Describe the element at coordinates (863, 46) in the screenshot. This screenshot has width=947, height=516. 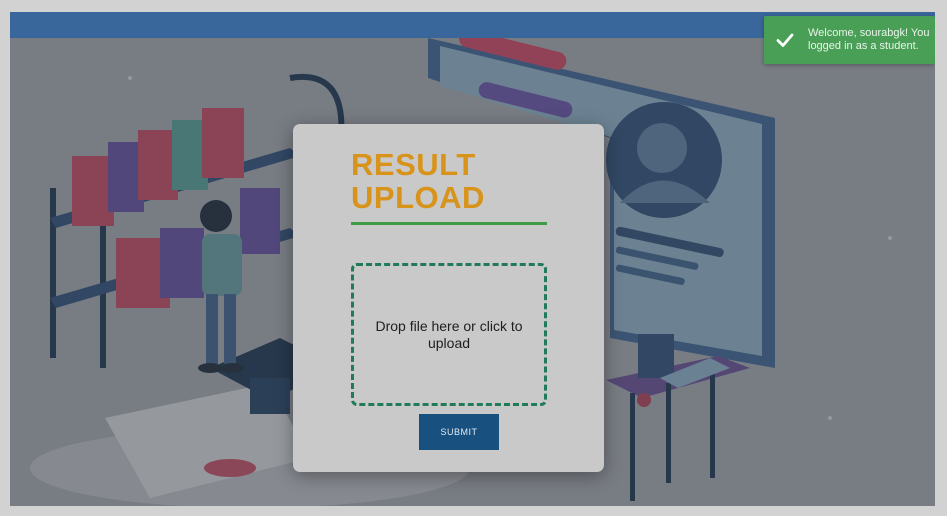
I see `toast-message-line2: logged in as a student.` at that location.